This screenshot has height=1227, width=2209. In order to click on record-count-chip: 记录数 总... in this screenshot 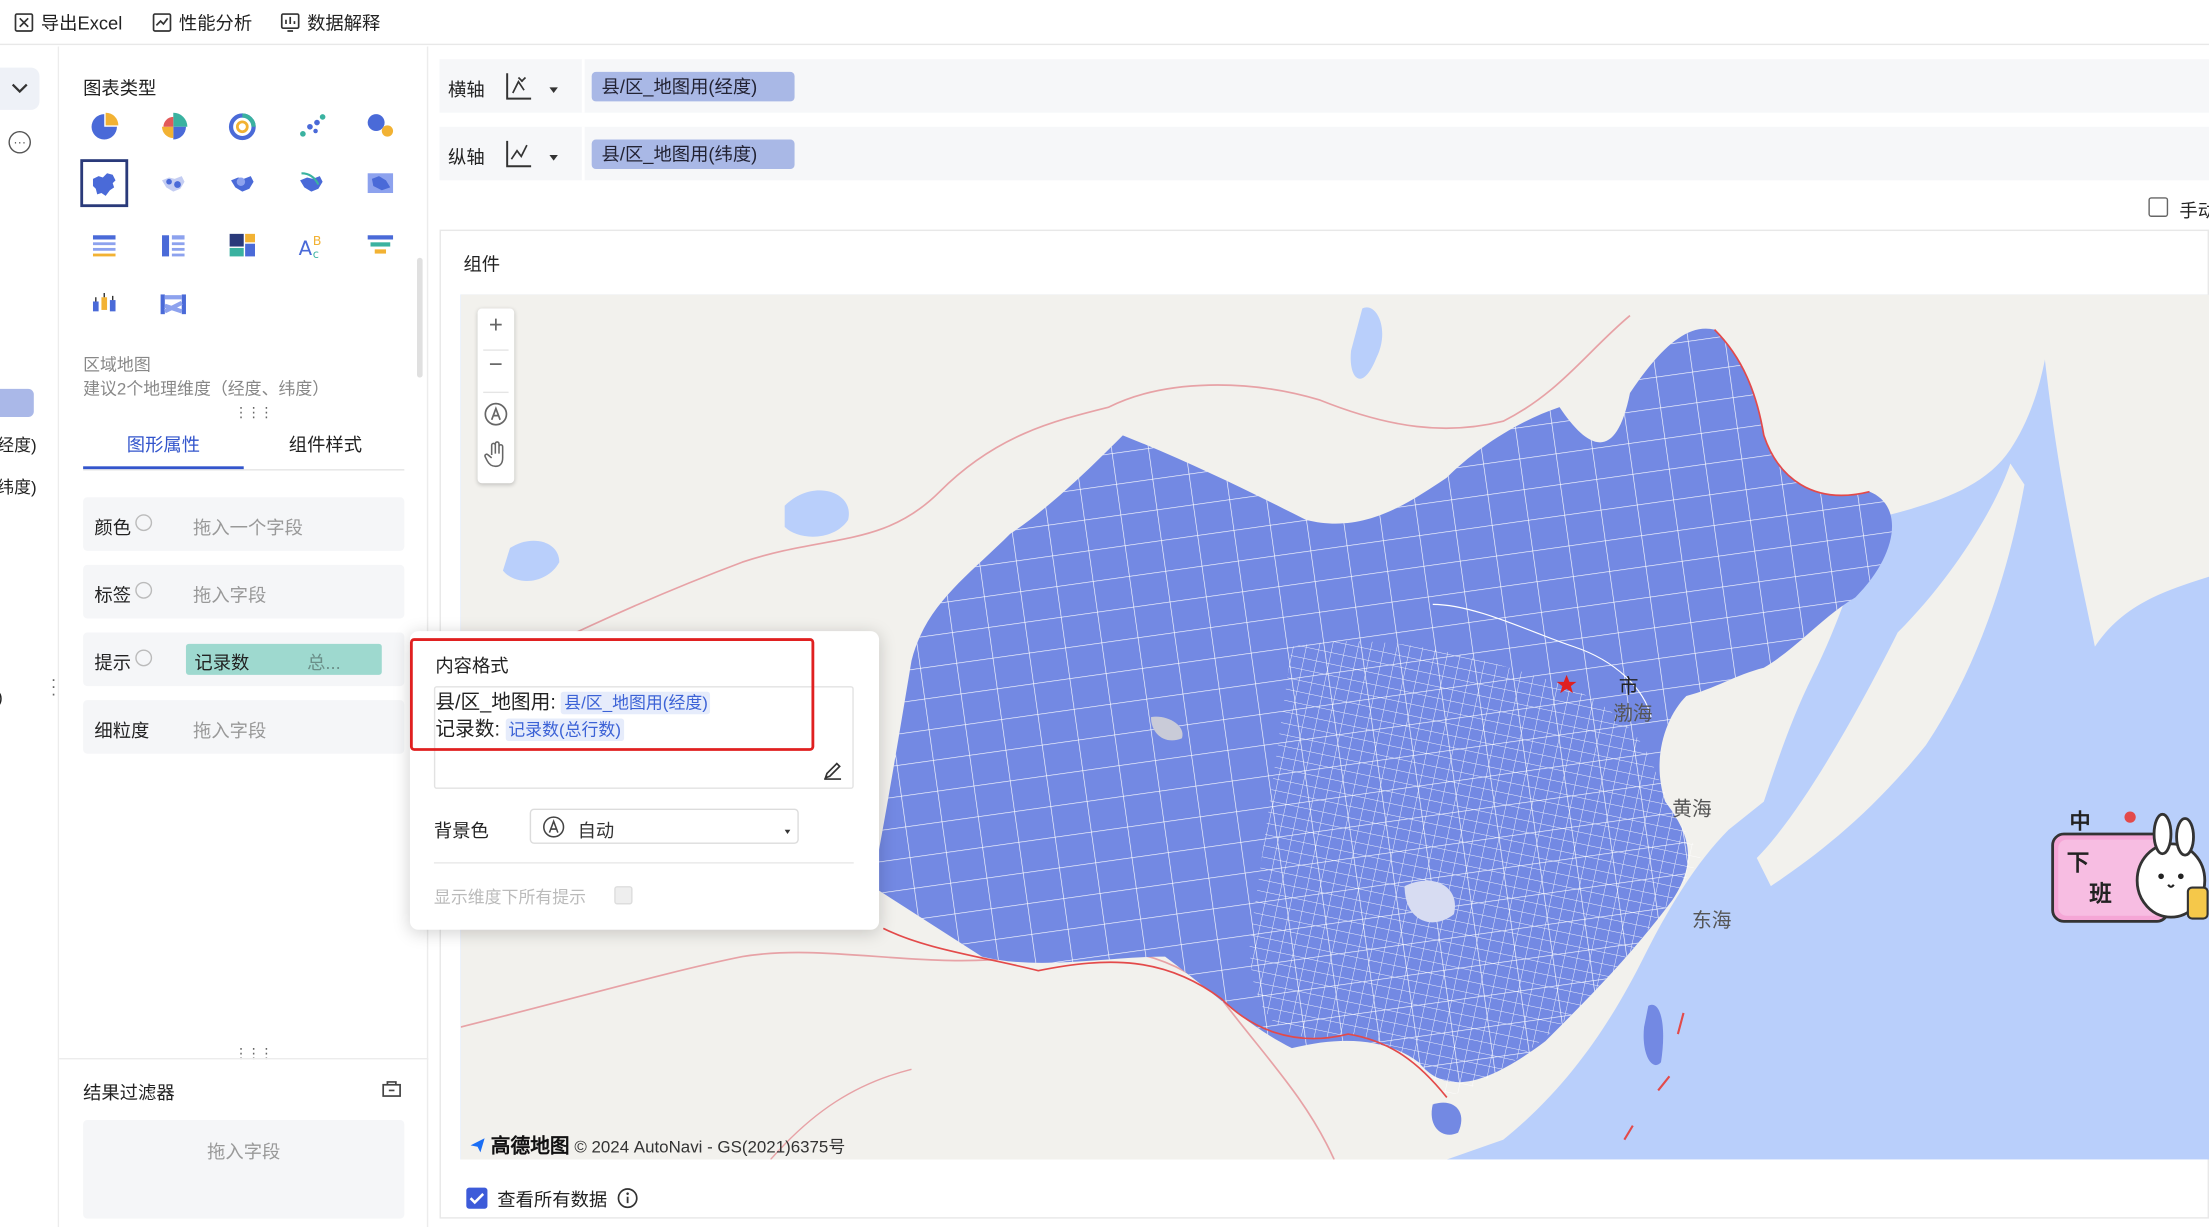, I will do `click(283, 659)`.